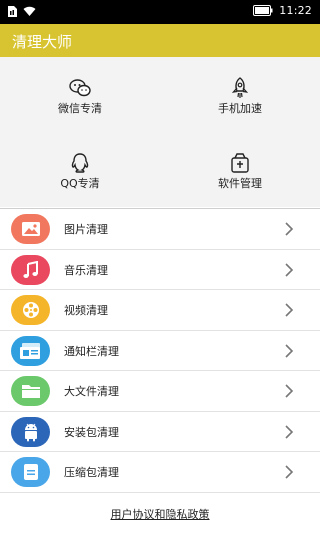 Image resolution: width=320 pixels, height=533 pixels. I want to click on privacy-policy-link: 用户协议和隐私政策, so click(160, 514).